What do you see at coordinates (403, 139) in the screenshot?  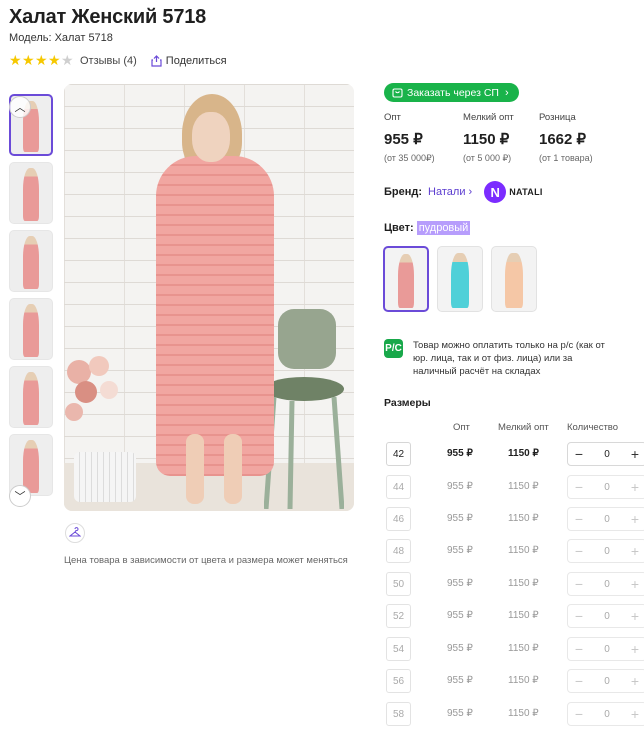 I see `price-value: 955 ₽` at bounding box center [403, 139].